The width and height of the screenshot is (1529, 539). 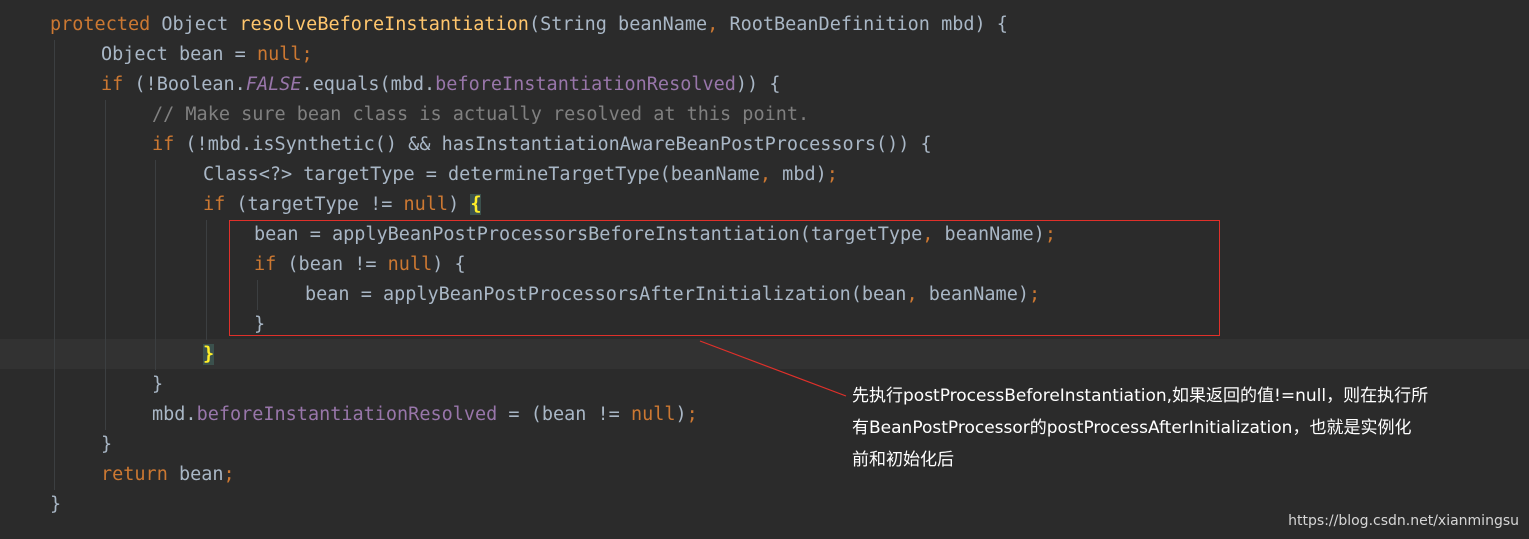 What do you see at coordinates (314, 204) in the screenshot?
I see `code-token: (targetType !=` at bounding box center [314, 204].